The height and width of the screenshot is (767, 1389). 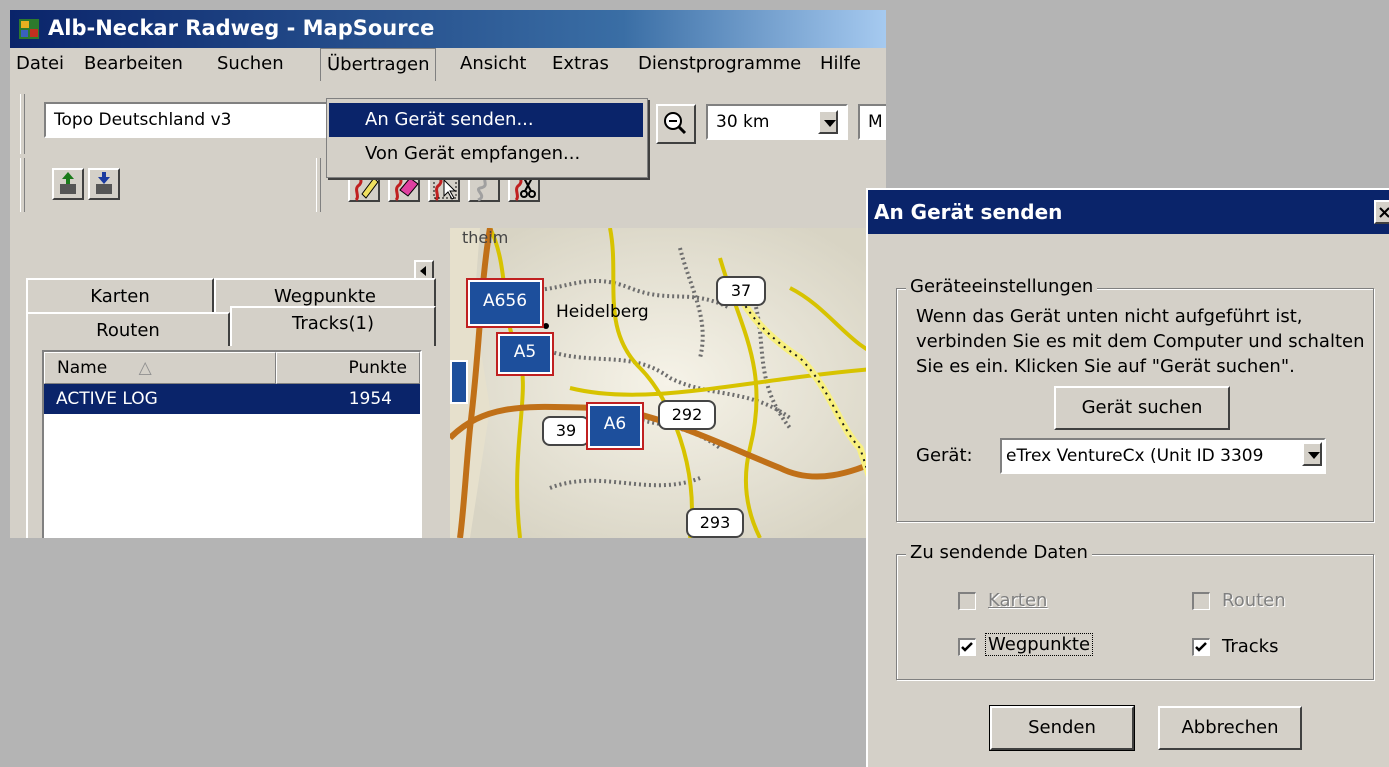 What do you see at coordinates (1230, 728) in the screenshot?
I see `cancel-button: Abbrechen` at bounding box center [1230, 728].